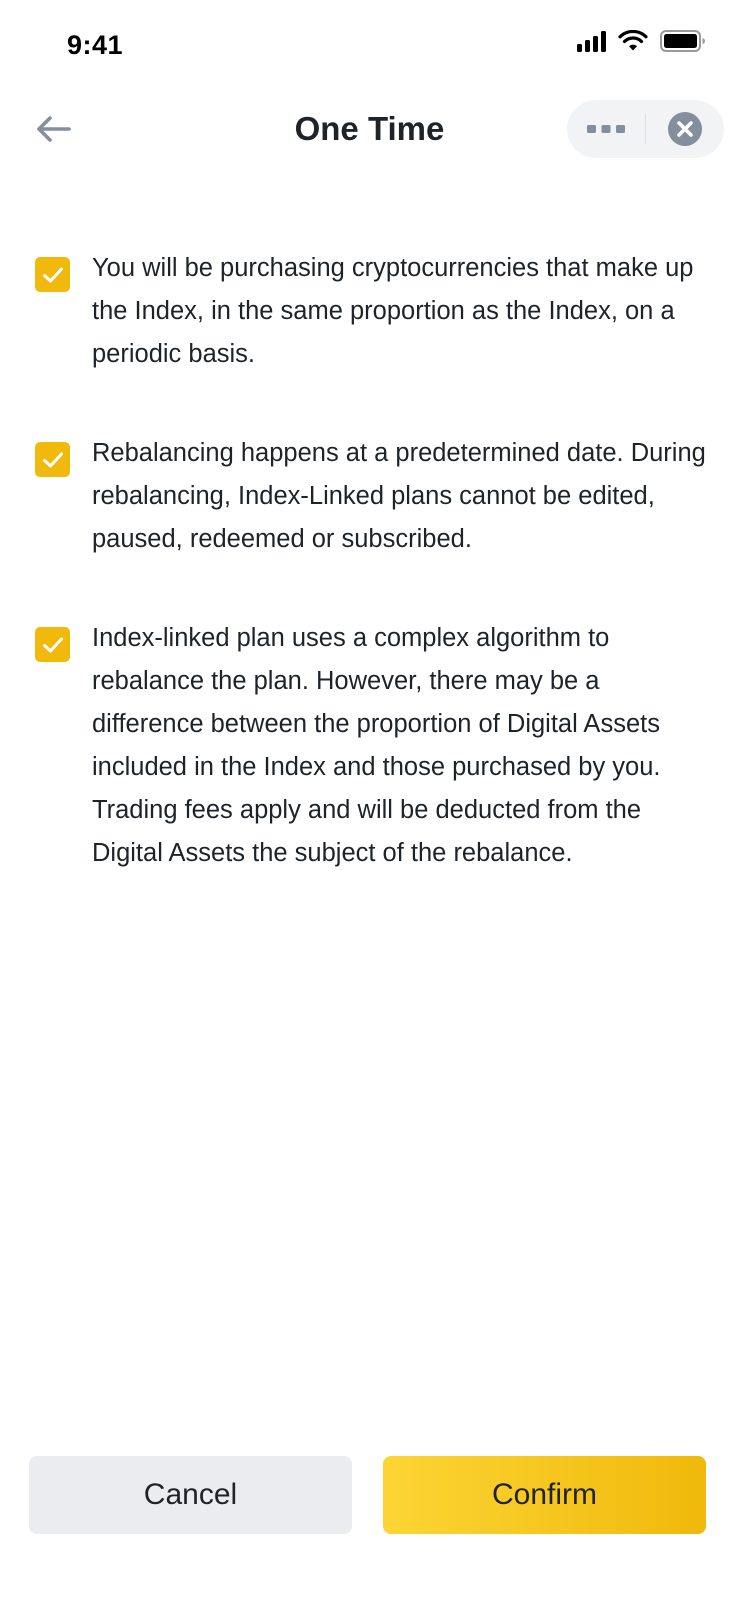 The image size is (739, 1600). I want to click on battery-icon, so click(682, 41).